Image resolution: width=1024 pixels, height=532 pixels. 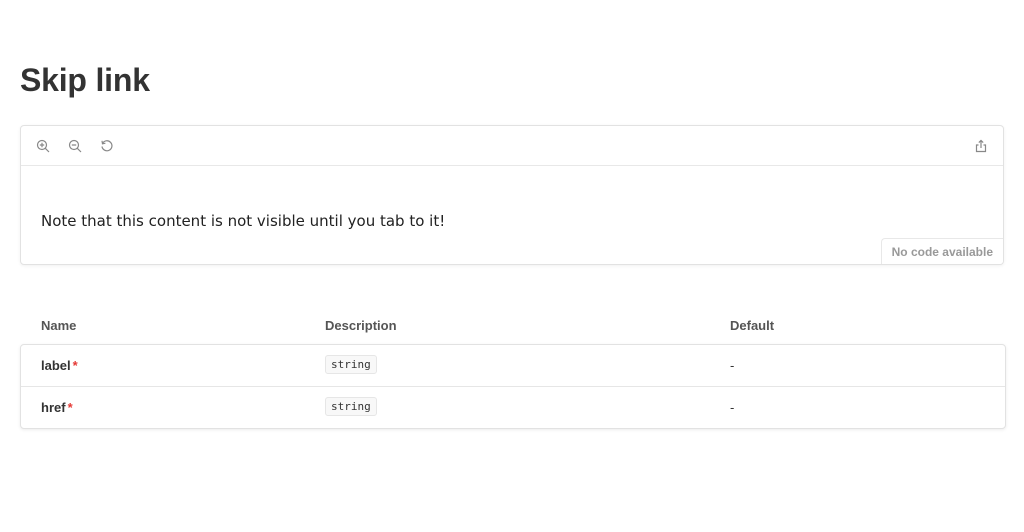 I want to click on reset-zoom-icon, so click(x=107, y=145).